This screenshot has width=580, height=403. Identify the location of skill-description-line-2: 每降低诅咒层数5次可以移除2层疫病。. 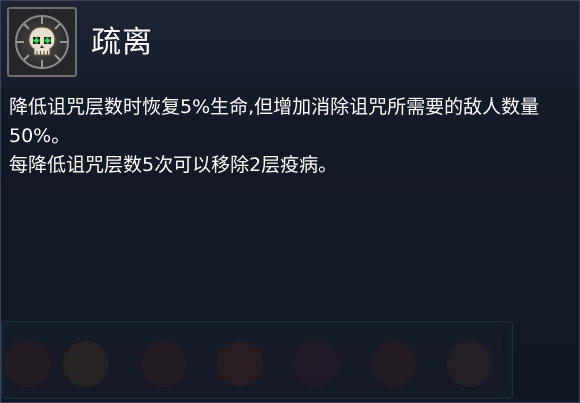
(173, 165).